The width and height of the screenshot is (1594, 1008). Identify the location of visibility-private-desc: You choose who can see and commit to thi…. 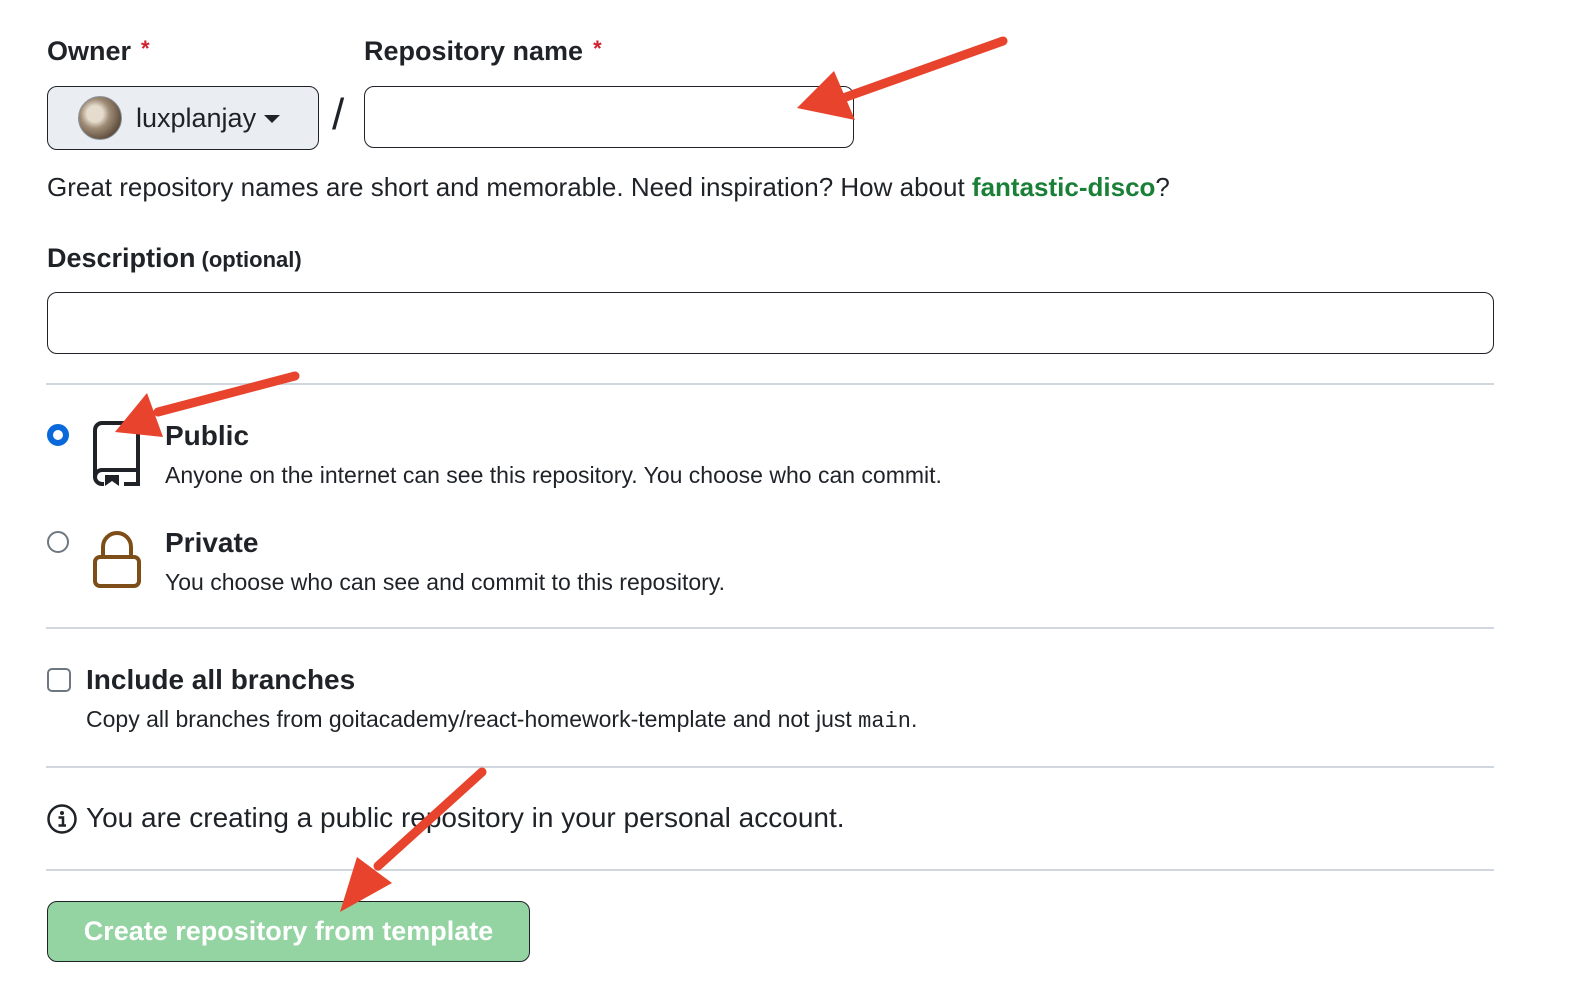
(445, 582).